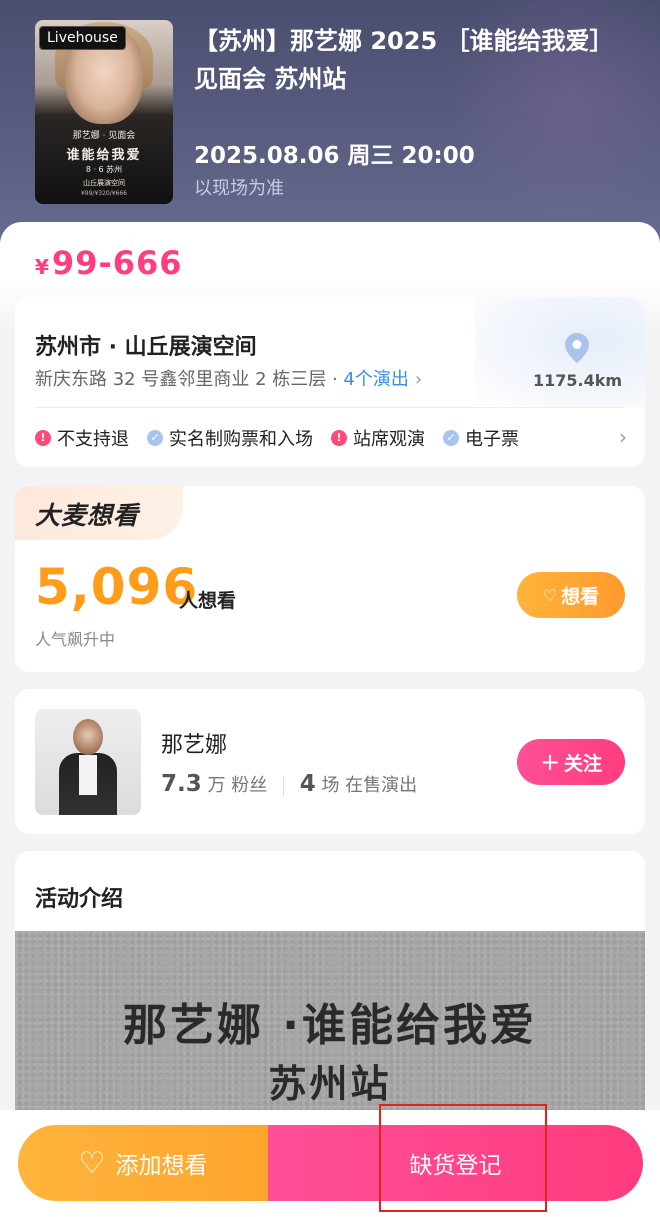  Describe the element at coordinates (289, 784) in the screenshot. I see `artist-stats: 7.3 万 粉丝 4 场 在售演出` at that location.